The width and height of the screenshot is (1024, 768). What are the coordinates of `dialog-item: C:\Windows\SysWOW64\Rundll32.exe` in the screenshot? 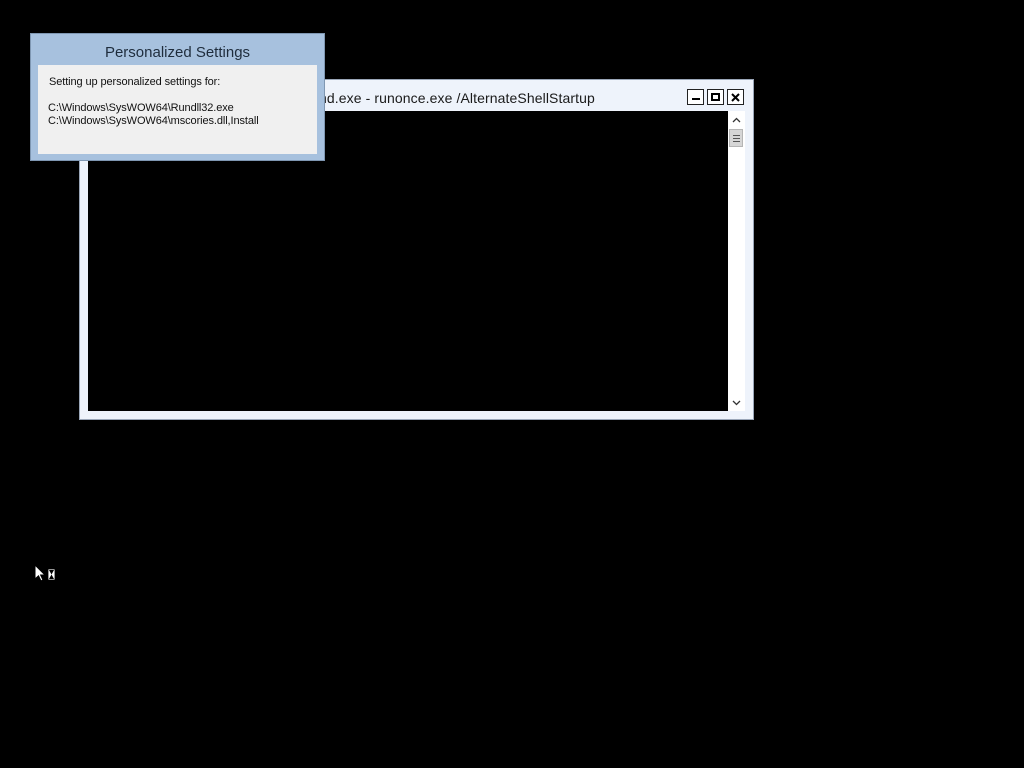 It's located at (141, 108).